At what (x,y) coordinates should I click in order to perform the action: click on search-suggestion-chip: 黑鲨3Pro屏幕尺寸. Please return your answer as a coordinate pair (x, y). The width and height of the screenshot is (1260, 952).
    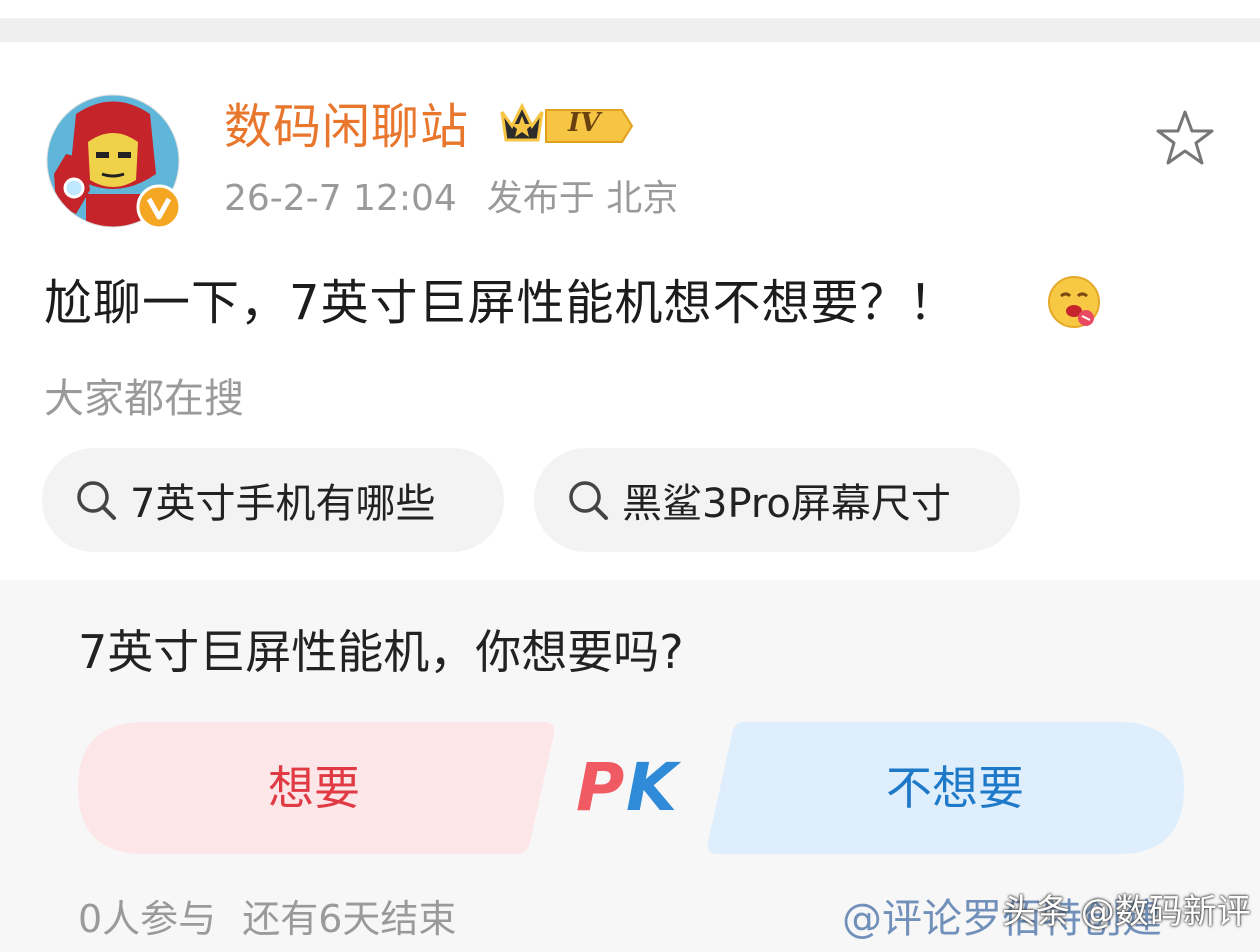
    Looking at the image, I should click on (777, 500).